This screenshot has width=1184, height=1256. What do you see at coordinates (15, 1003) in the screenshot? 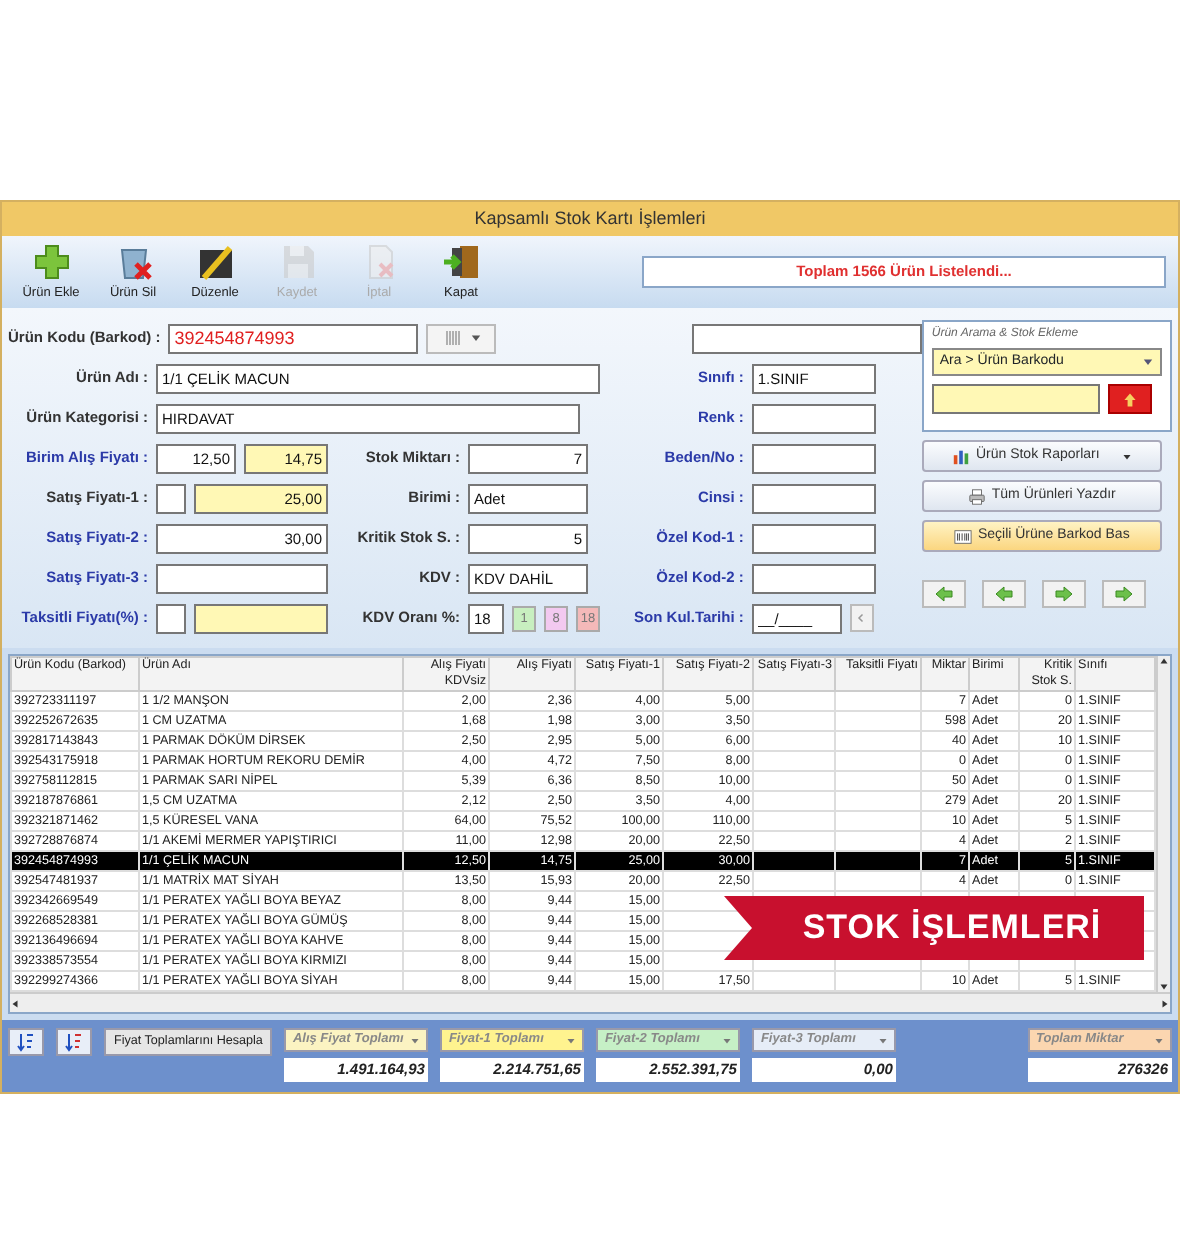
I see `caret-left-icon` at bounding box center [15, 1003].